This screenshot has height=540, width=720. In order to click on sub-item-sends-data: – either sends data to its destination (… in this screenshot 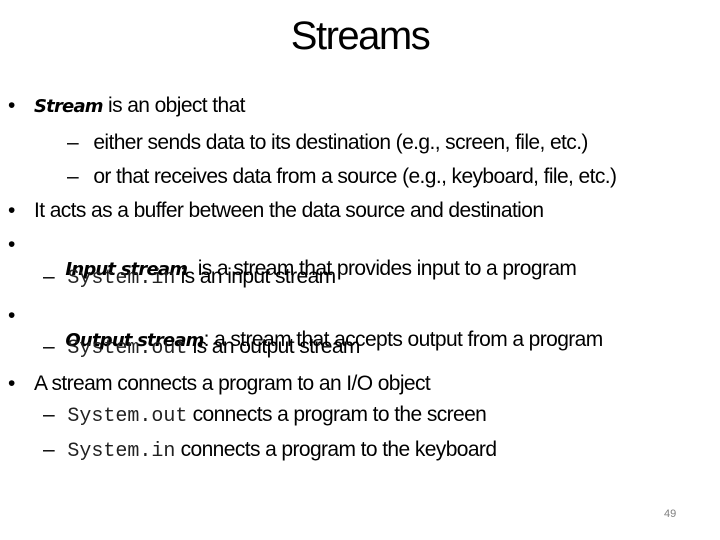, I will do `click(327, 143)`.